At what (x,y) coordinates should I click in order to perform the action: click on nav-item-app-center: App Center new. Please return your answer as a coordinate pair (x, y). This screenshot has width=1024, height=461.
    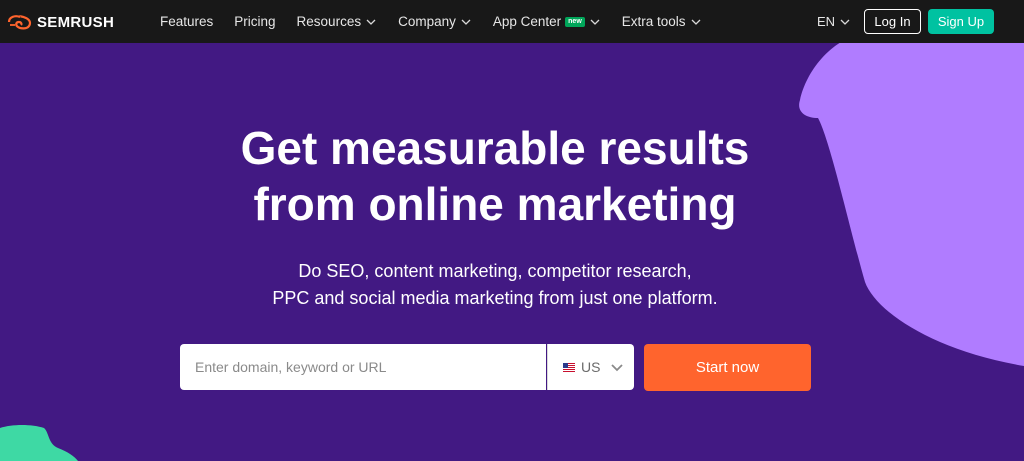
    Looking at the image, I should click on (547, 21).